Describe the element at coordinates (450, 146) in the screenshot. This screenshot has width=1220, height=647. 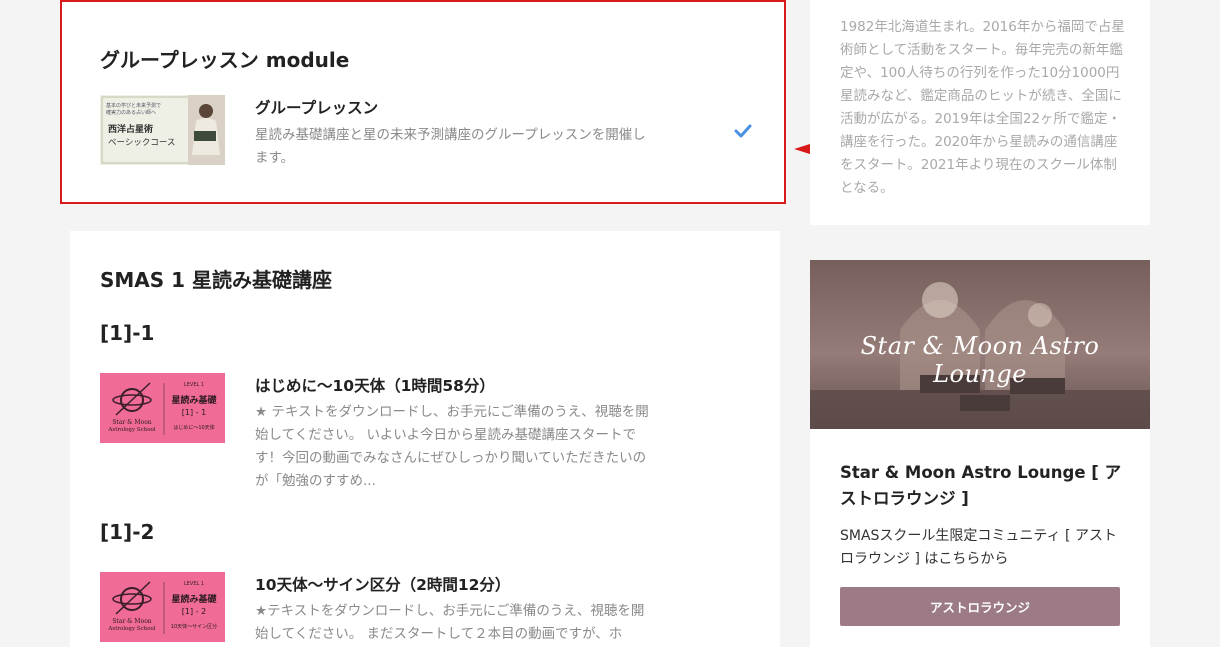
I see `group-lesson-description: 星読み基礎講座と星の未来予測講座のグループレッスンを開催します。` at that location.